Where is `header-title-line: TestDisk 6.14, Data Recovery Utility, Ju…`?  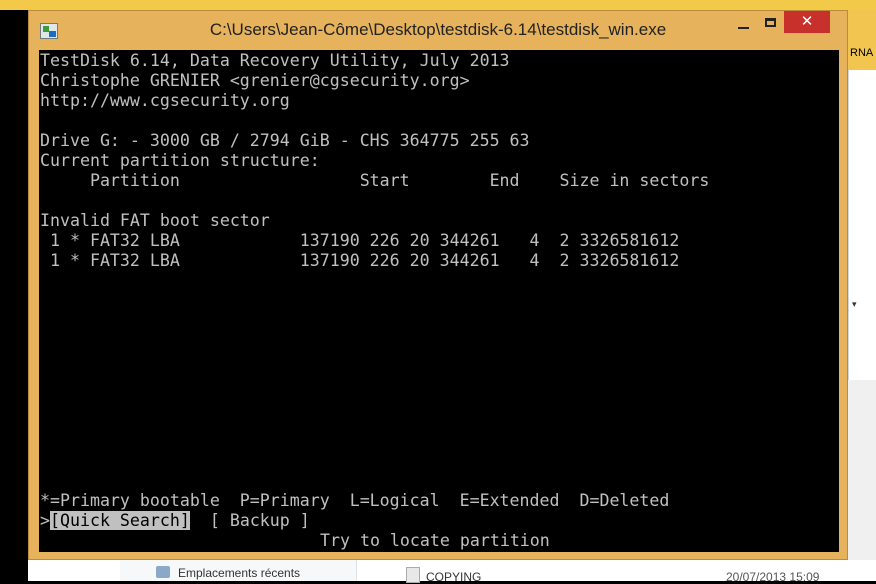
header-title-line: TestDisk 6.14, Data Recovery Utility, Ju… is located at coordinates (275, 60).